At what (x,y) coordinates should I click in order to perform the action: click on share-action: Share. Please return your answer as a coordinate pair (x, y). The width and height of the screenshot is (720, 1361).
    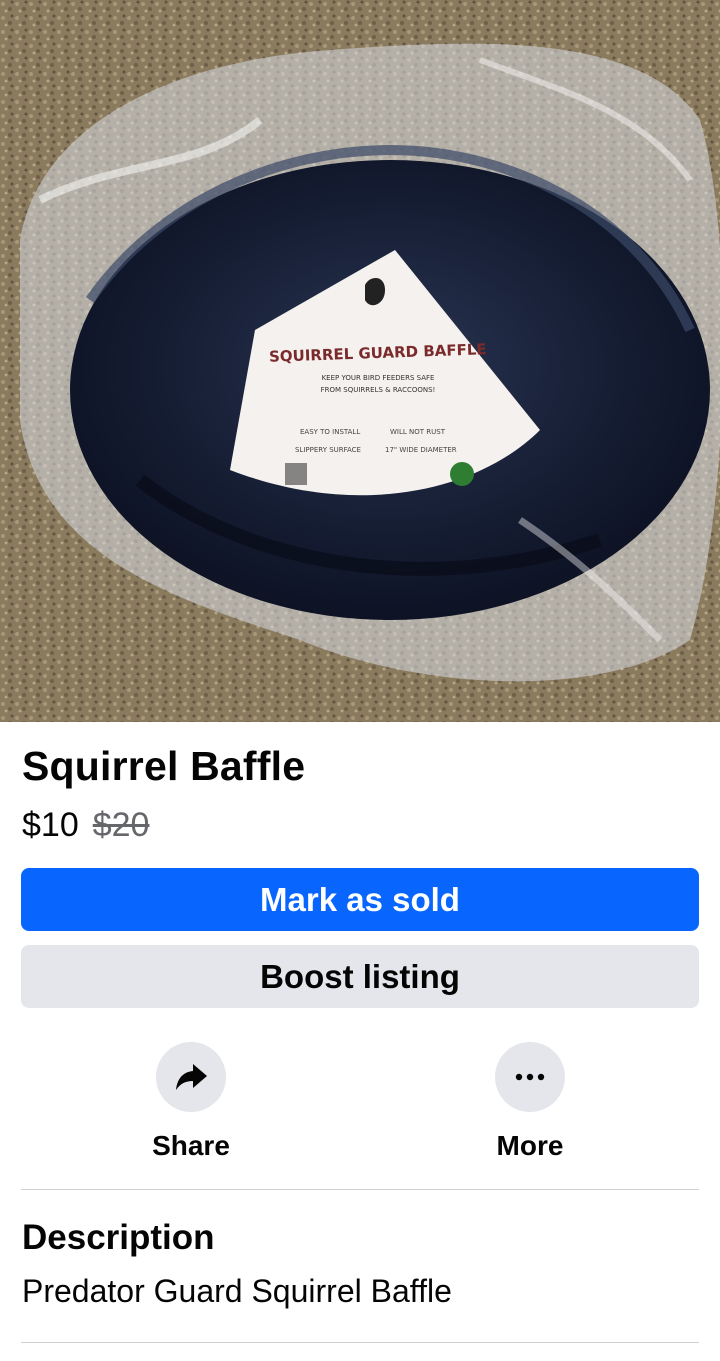
    Looking at the image, I should click on (191, 1102).